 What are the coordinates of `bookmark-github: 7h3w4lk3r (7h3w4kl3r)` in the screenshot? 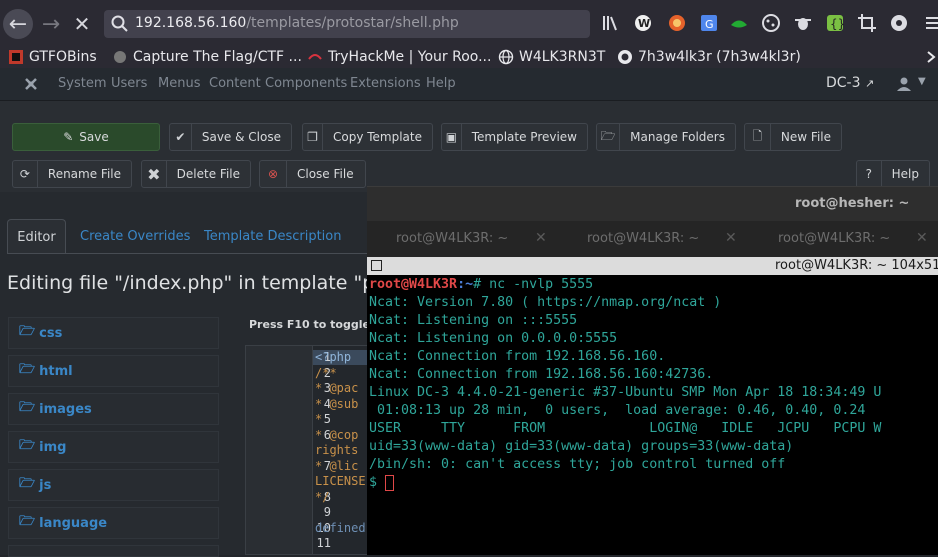 It's located at (709, 57).